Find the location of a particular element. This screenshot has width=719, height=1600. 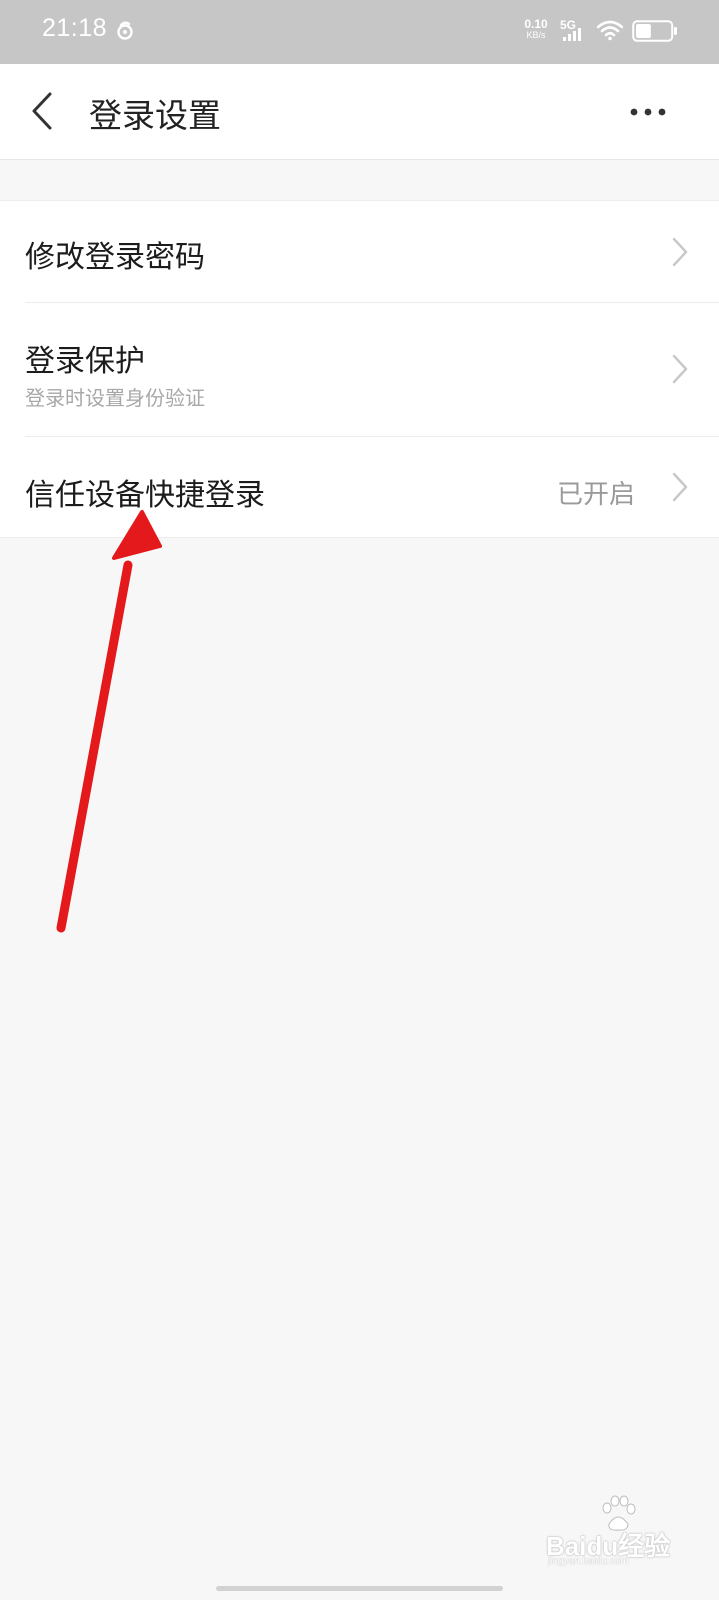

list-item-title: 修改登录密码 is located at coordinates (115, 257).